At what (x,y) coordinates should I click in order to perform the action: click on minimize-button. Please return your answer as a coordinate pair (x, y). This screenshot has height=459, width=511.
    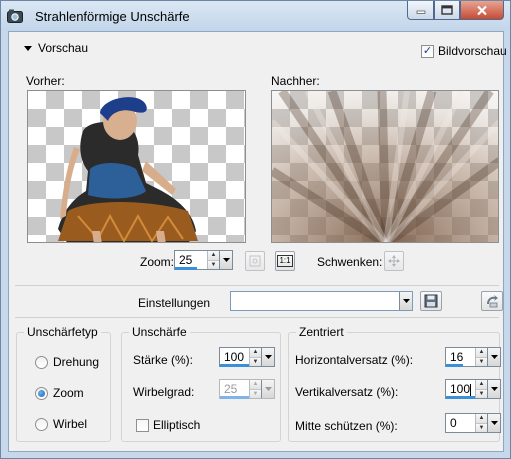
    Looking at the image, I should click on (420, 10).